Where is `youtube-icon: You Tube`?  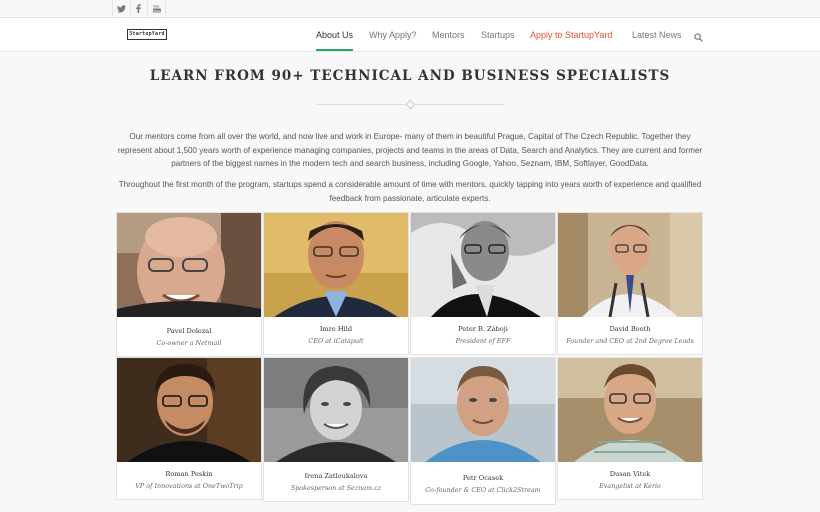 youtube-icon: You Tube is located at coordinates (157, 8).